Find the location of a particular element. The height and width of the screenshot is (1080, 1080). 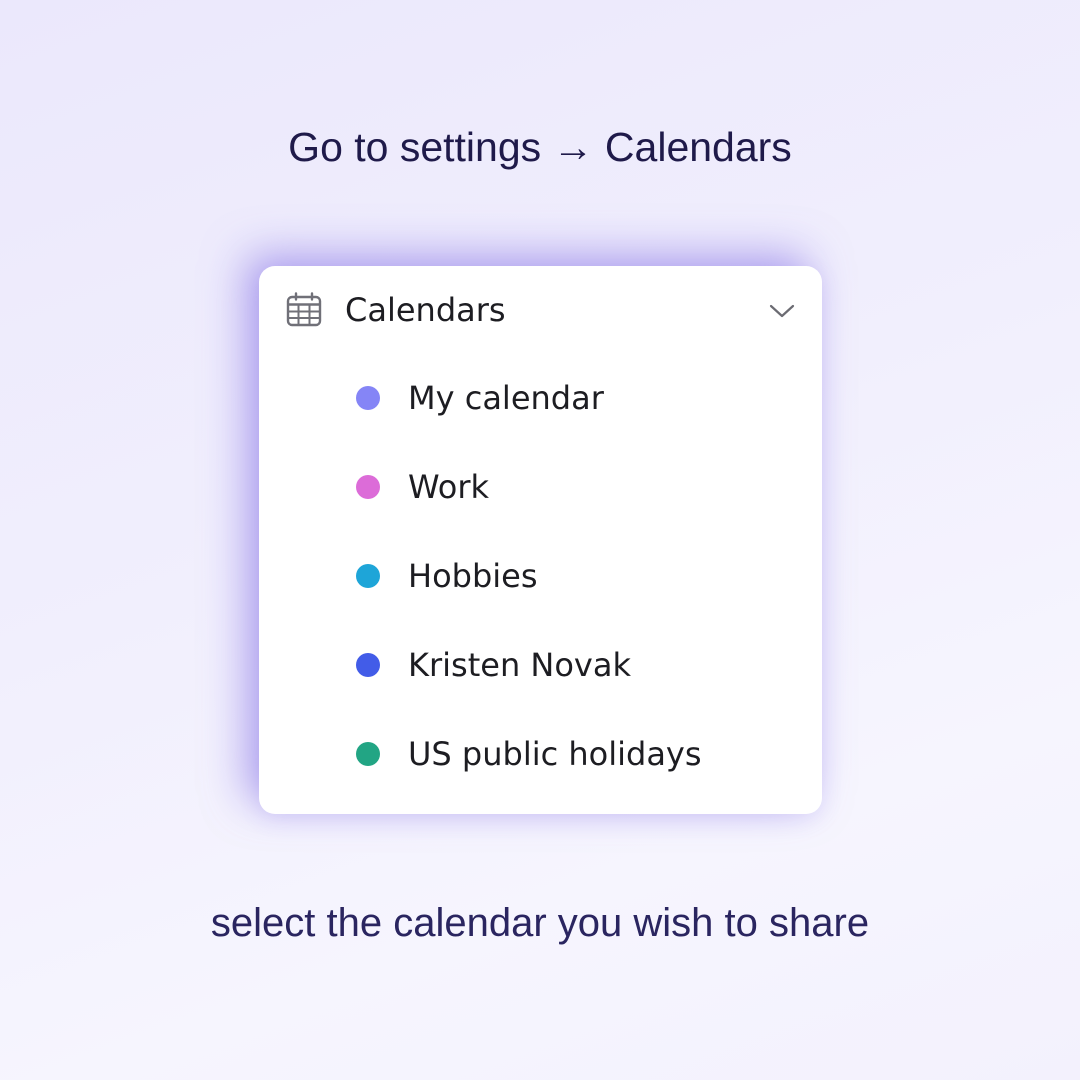

calendar-item-us-public-holidays: US public holidays is located at coordinates (554, 754).